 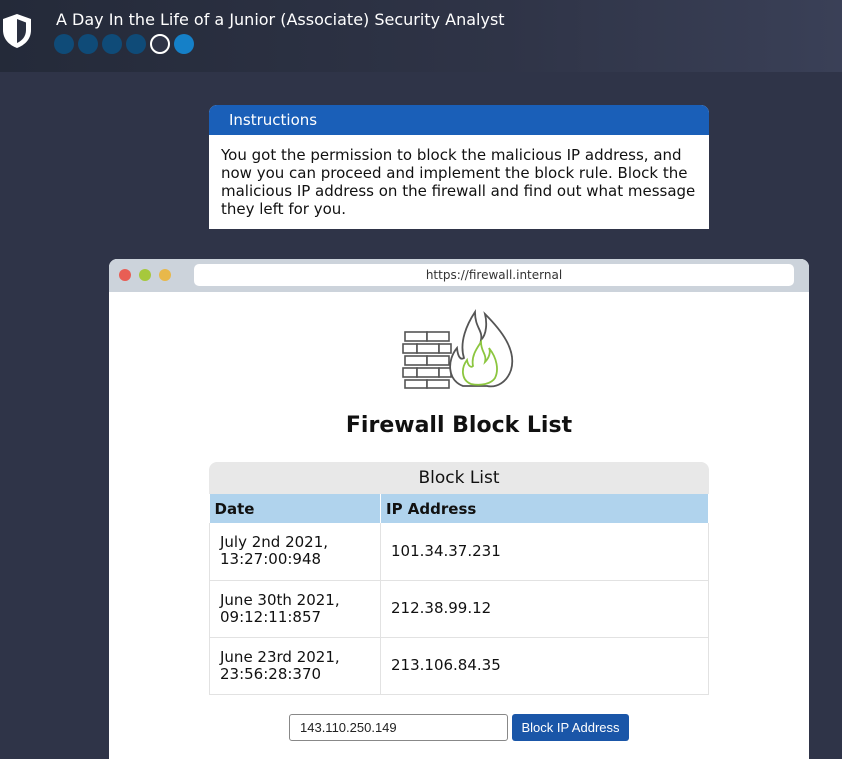 I want to click on date-cell: June 23rd 2021, 23:56:28:370, so click(x=295, y=666).